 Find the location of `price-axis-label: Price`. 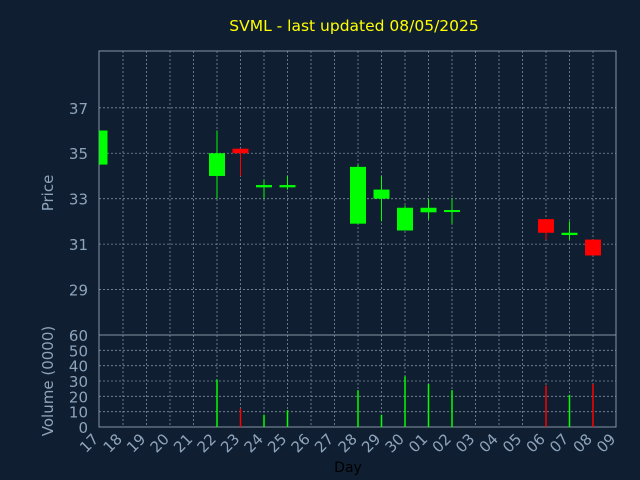

price-axis-label: Price is located at coordinates (48, 193).